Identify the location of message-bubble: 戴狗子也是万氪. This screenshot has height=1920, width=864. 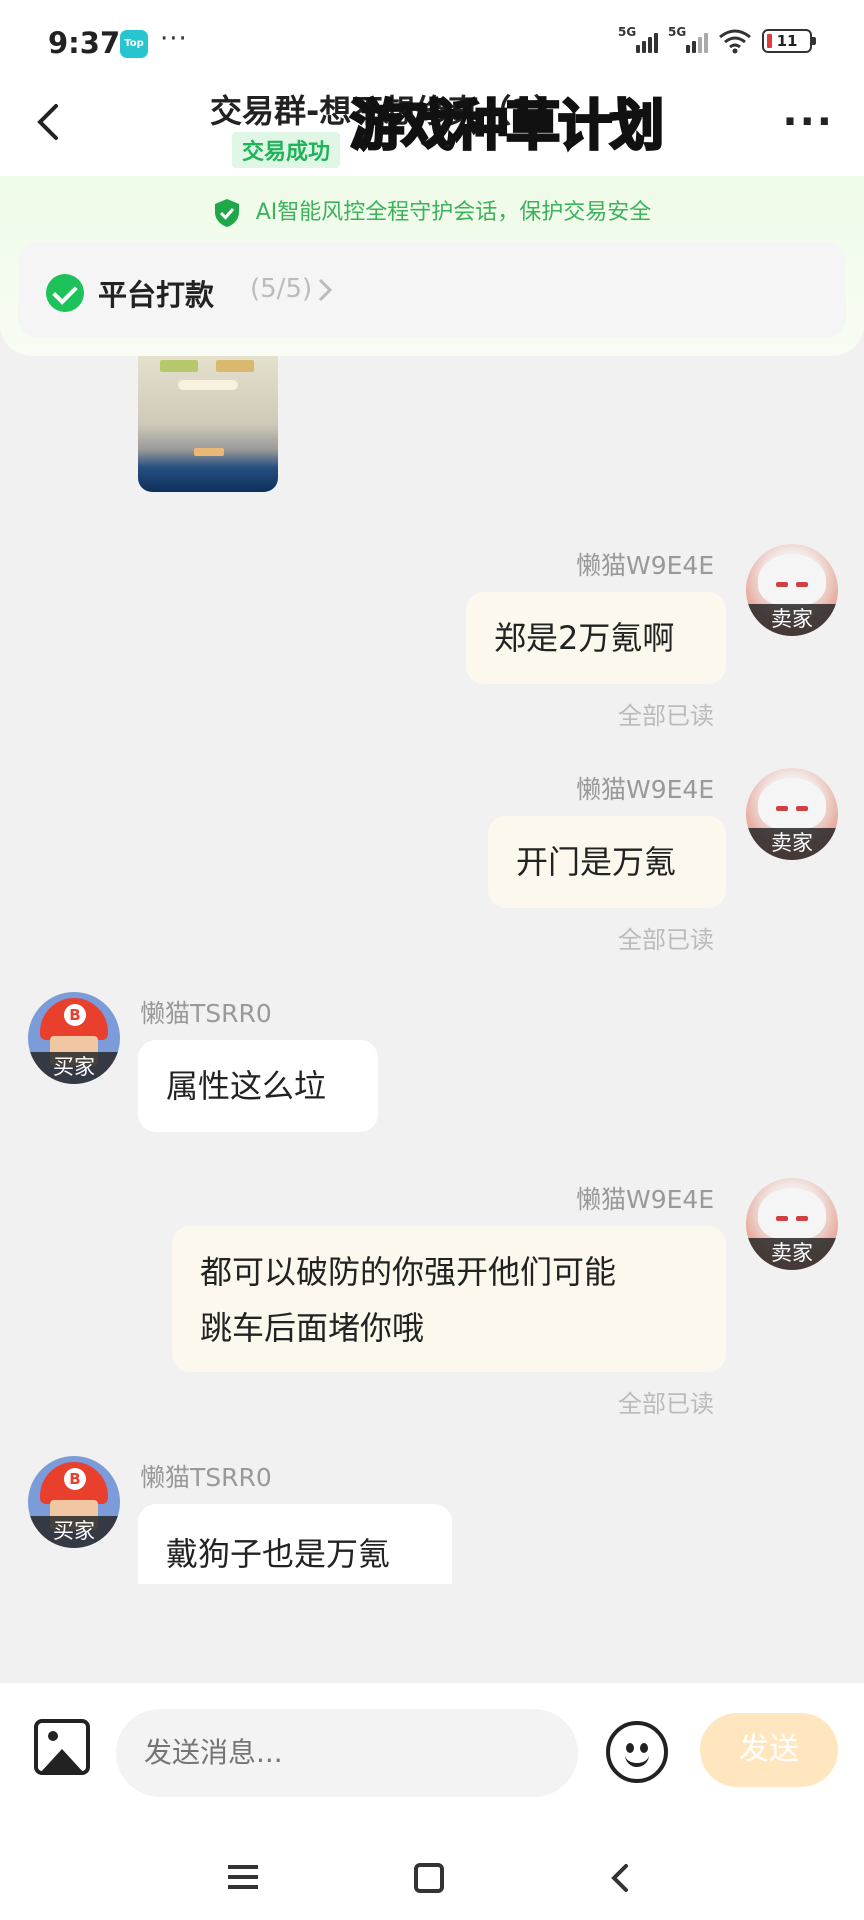
(295, 1544).